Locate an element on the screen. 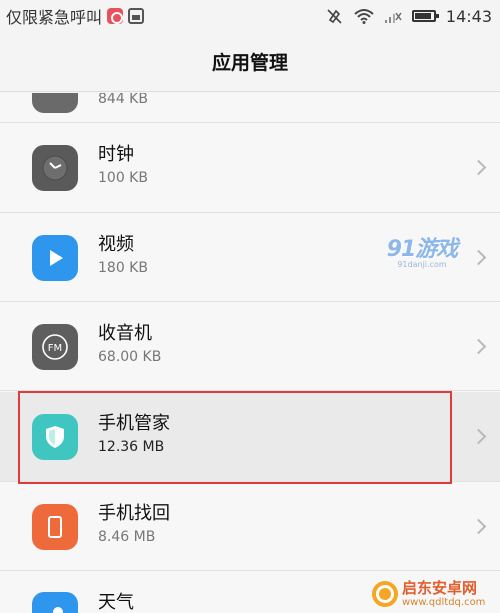  brand-logo-icon is located at coordinates (385, 594).